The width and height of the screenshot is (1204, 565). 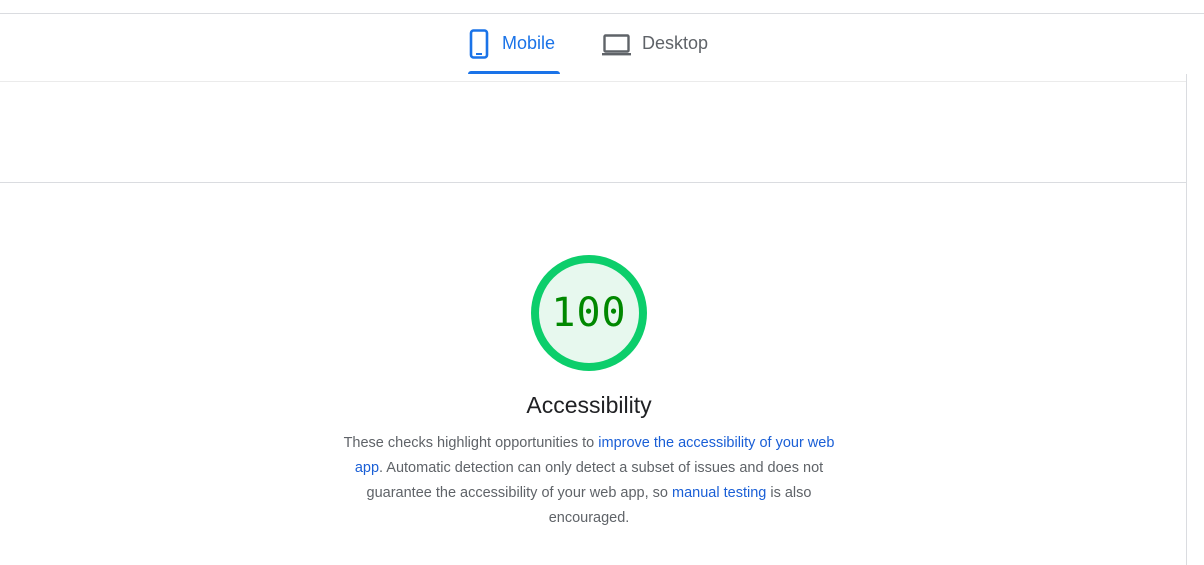 What do you see at coordinates (471, 443) in the screenshot?
I see `description-text-1: These checks highlight opportunities to` at bounding box center [471, 443].